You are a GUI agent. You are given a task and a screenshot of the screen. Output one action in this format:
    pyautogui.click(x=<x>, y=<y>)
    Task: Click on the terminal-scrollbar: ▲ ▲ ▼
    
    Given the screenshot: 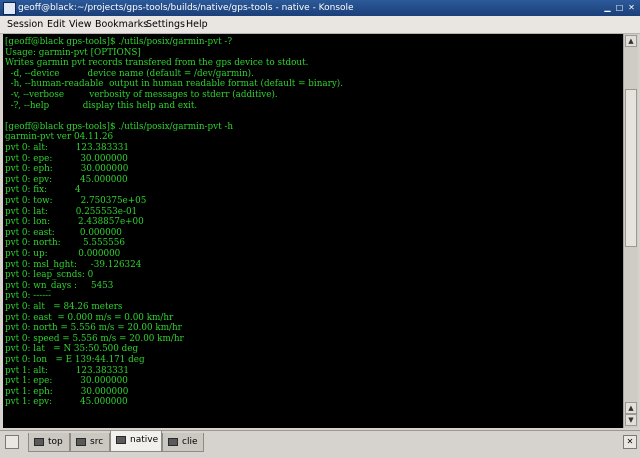 What is the action you would take?
    pyautogui.click(x=630, y=231)
    